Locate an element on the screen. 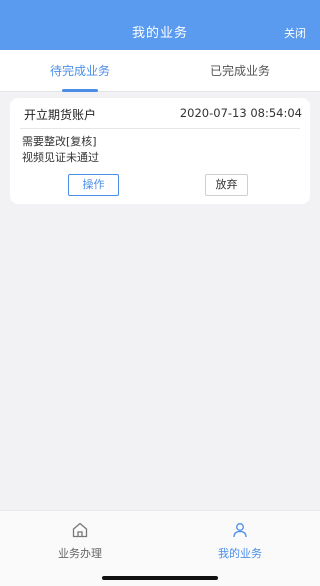 The image size is (320, 586). tab-bar: 待完成业务 已完成业务 is located at coordinates (160, 71).